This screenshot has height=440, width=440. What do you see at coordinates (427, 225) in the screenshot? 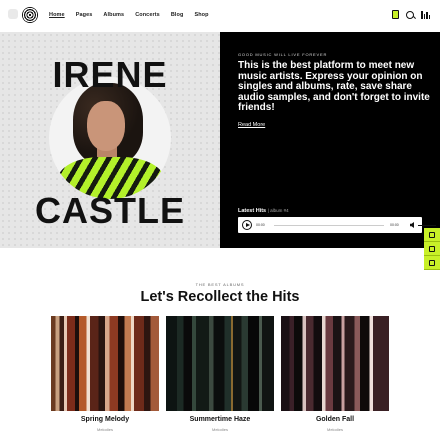
I see `volume-slider` at bounding box center [427, 225].